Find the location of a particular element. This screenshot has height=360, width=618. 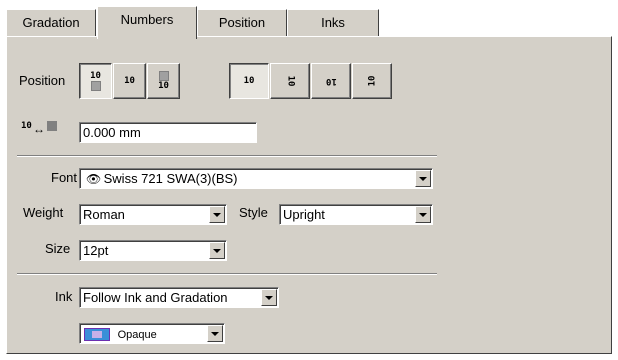

font-select: 👁 Swiss 721 SWA(3)(BS) is located at coordinates (256, 178).